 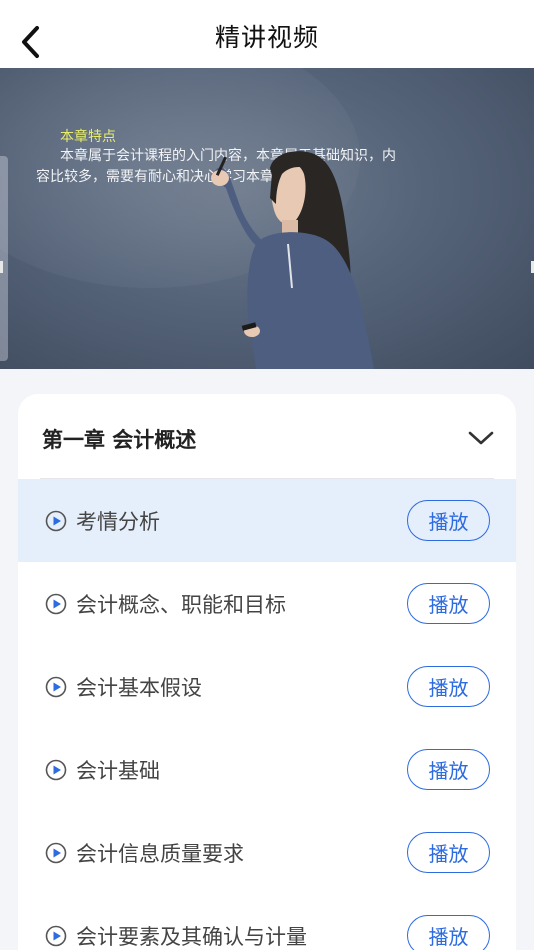 What do you see at coordinates (118, 771) in the screenshot?
I see `lesson-title: 会计基础` at bounding box center [118, 771].